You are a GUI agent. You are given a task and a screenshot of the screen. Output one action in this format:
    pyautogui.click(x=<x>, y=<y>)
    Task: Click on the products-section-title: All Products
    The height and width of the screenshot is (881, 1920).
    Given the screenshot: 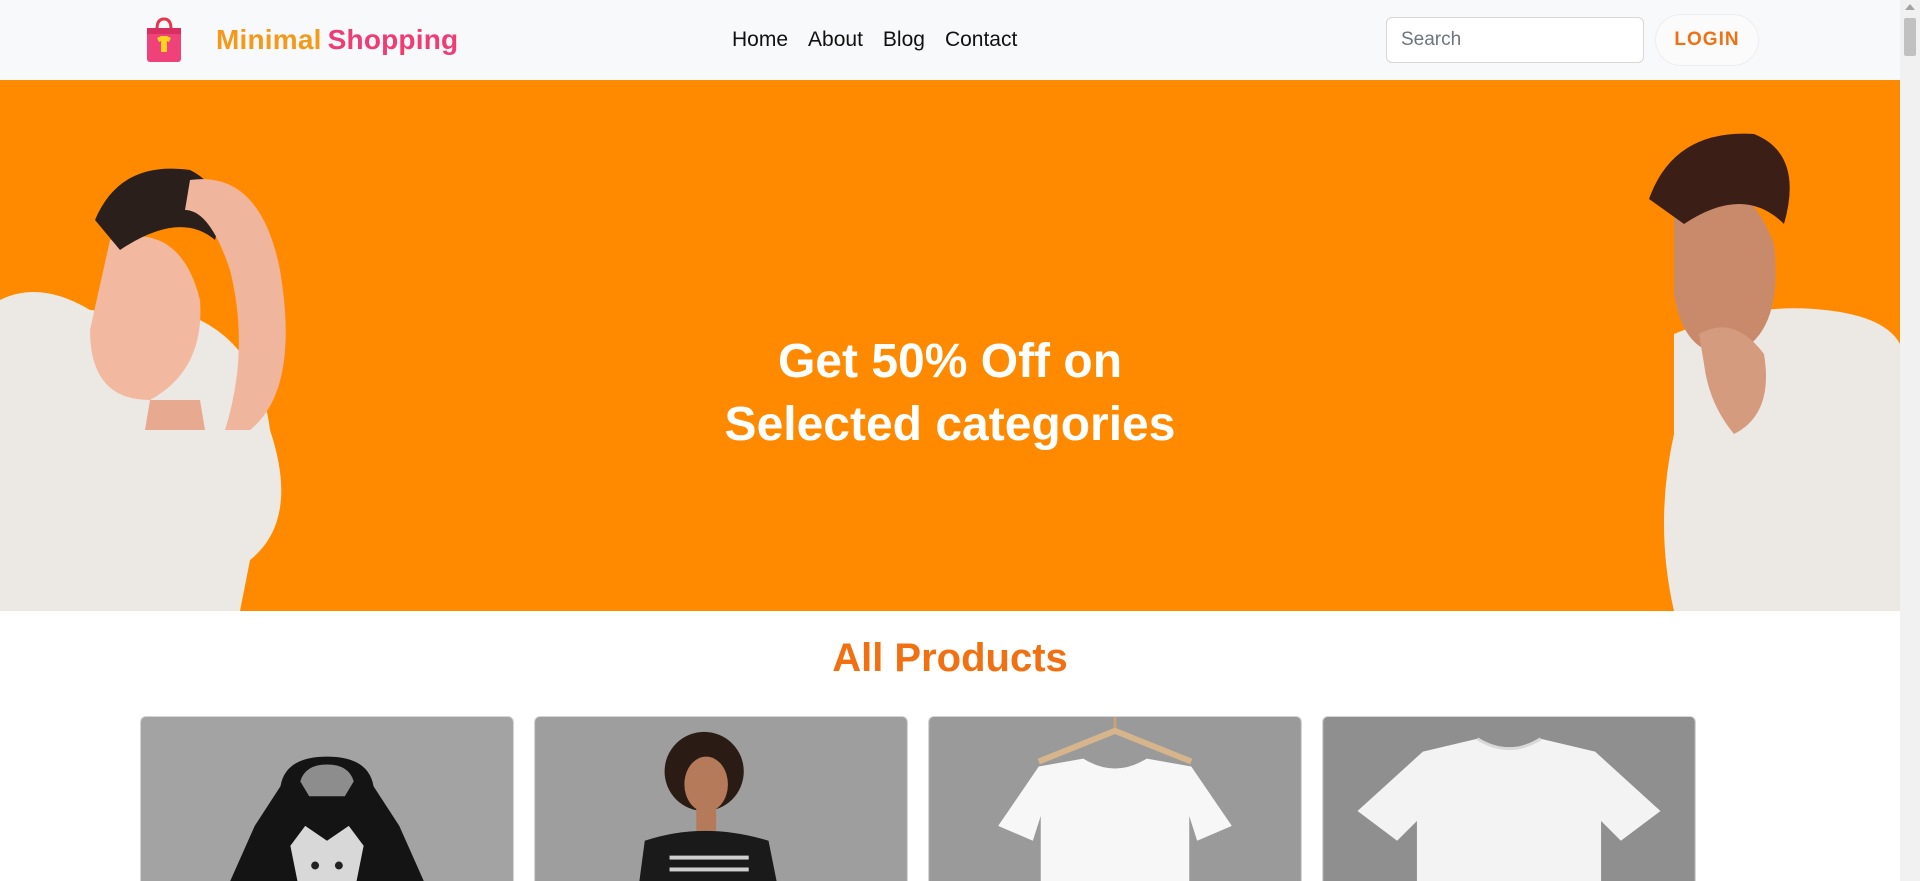 What is the action you would take?
    pyautogui.click(x=950, y=658)
    